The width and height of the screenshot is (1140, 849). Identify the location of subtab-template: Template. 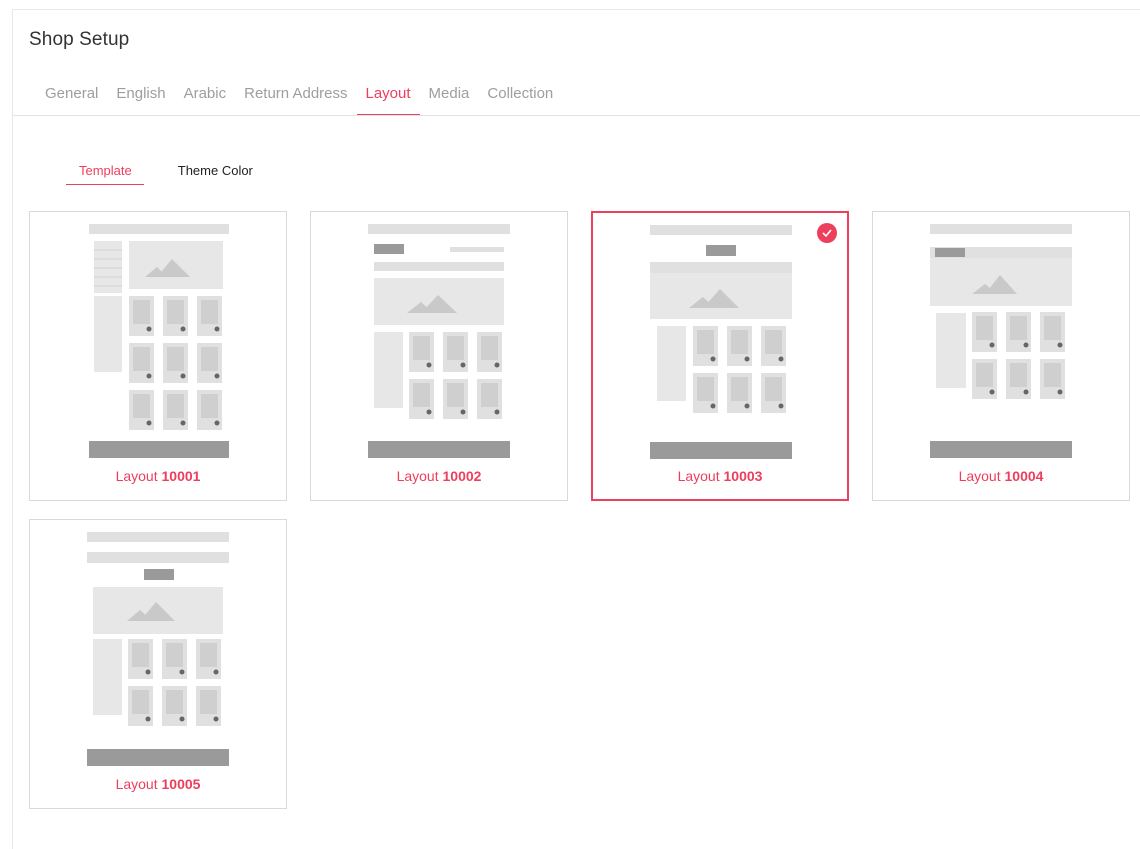
(105, 173).